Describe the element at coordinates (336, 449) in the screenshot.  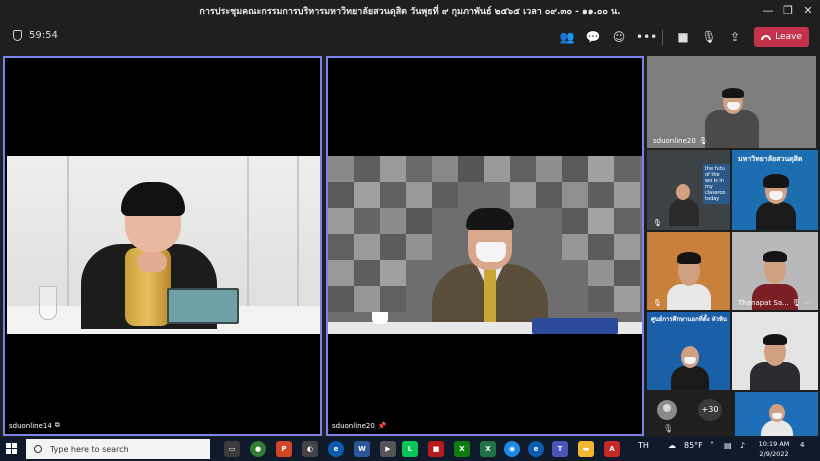
I see `edge-icon: e` at that location.